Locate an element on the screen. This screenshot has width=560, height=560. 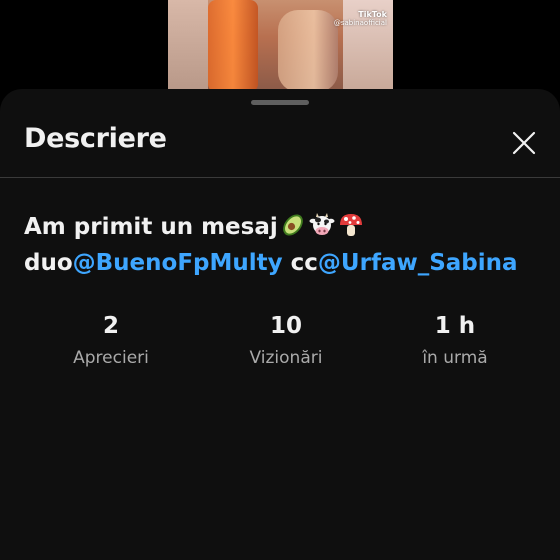
likes-label: Aprecieri is located at coordinates (111, 358).